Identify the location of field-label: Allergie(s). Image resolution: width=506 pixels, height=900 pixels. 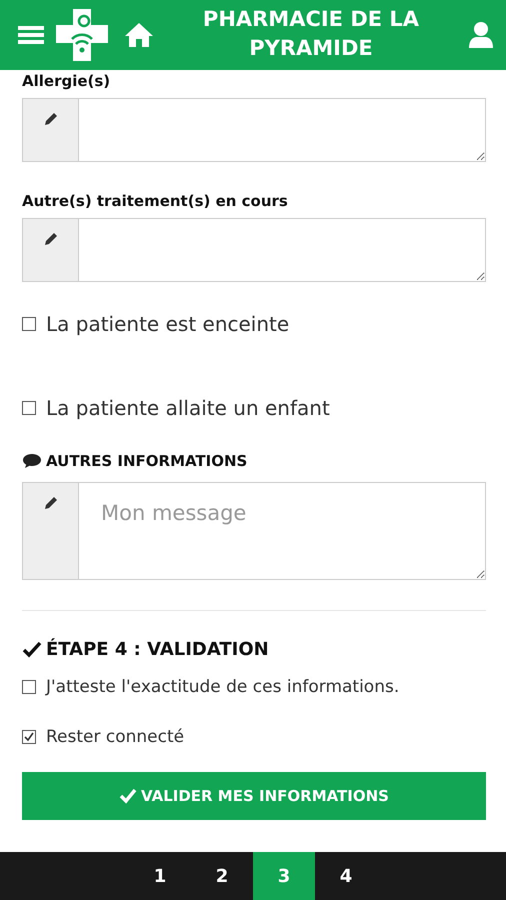
(67, 81).